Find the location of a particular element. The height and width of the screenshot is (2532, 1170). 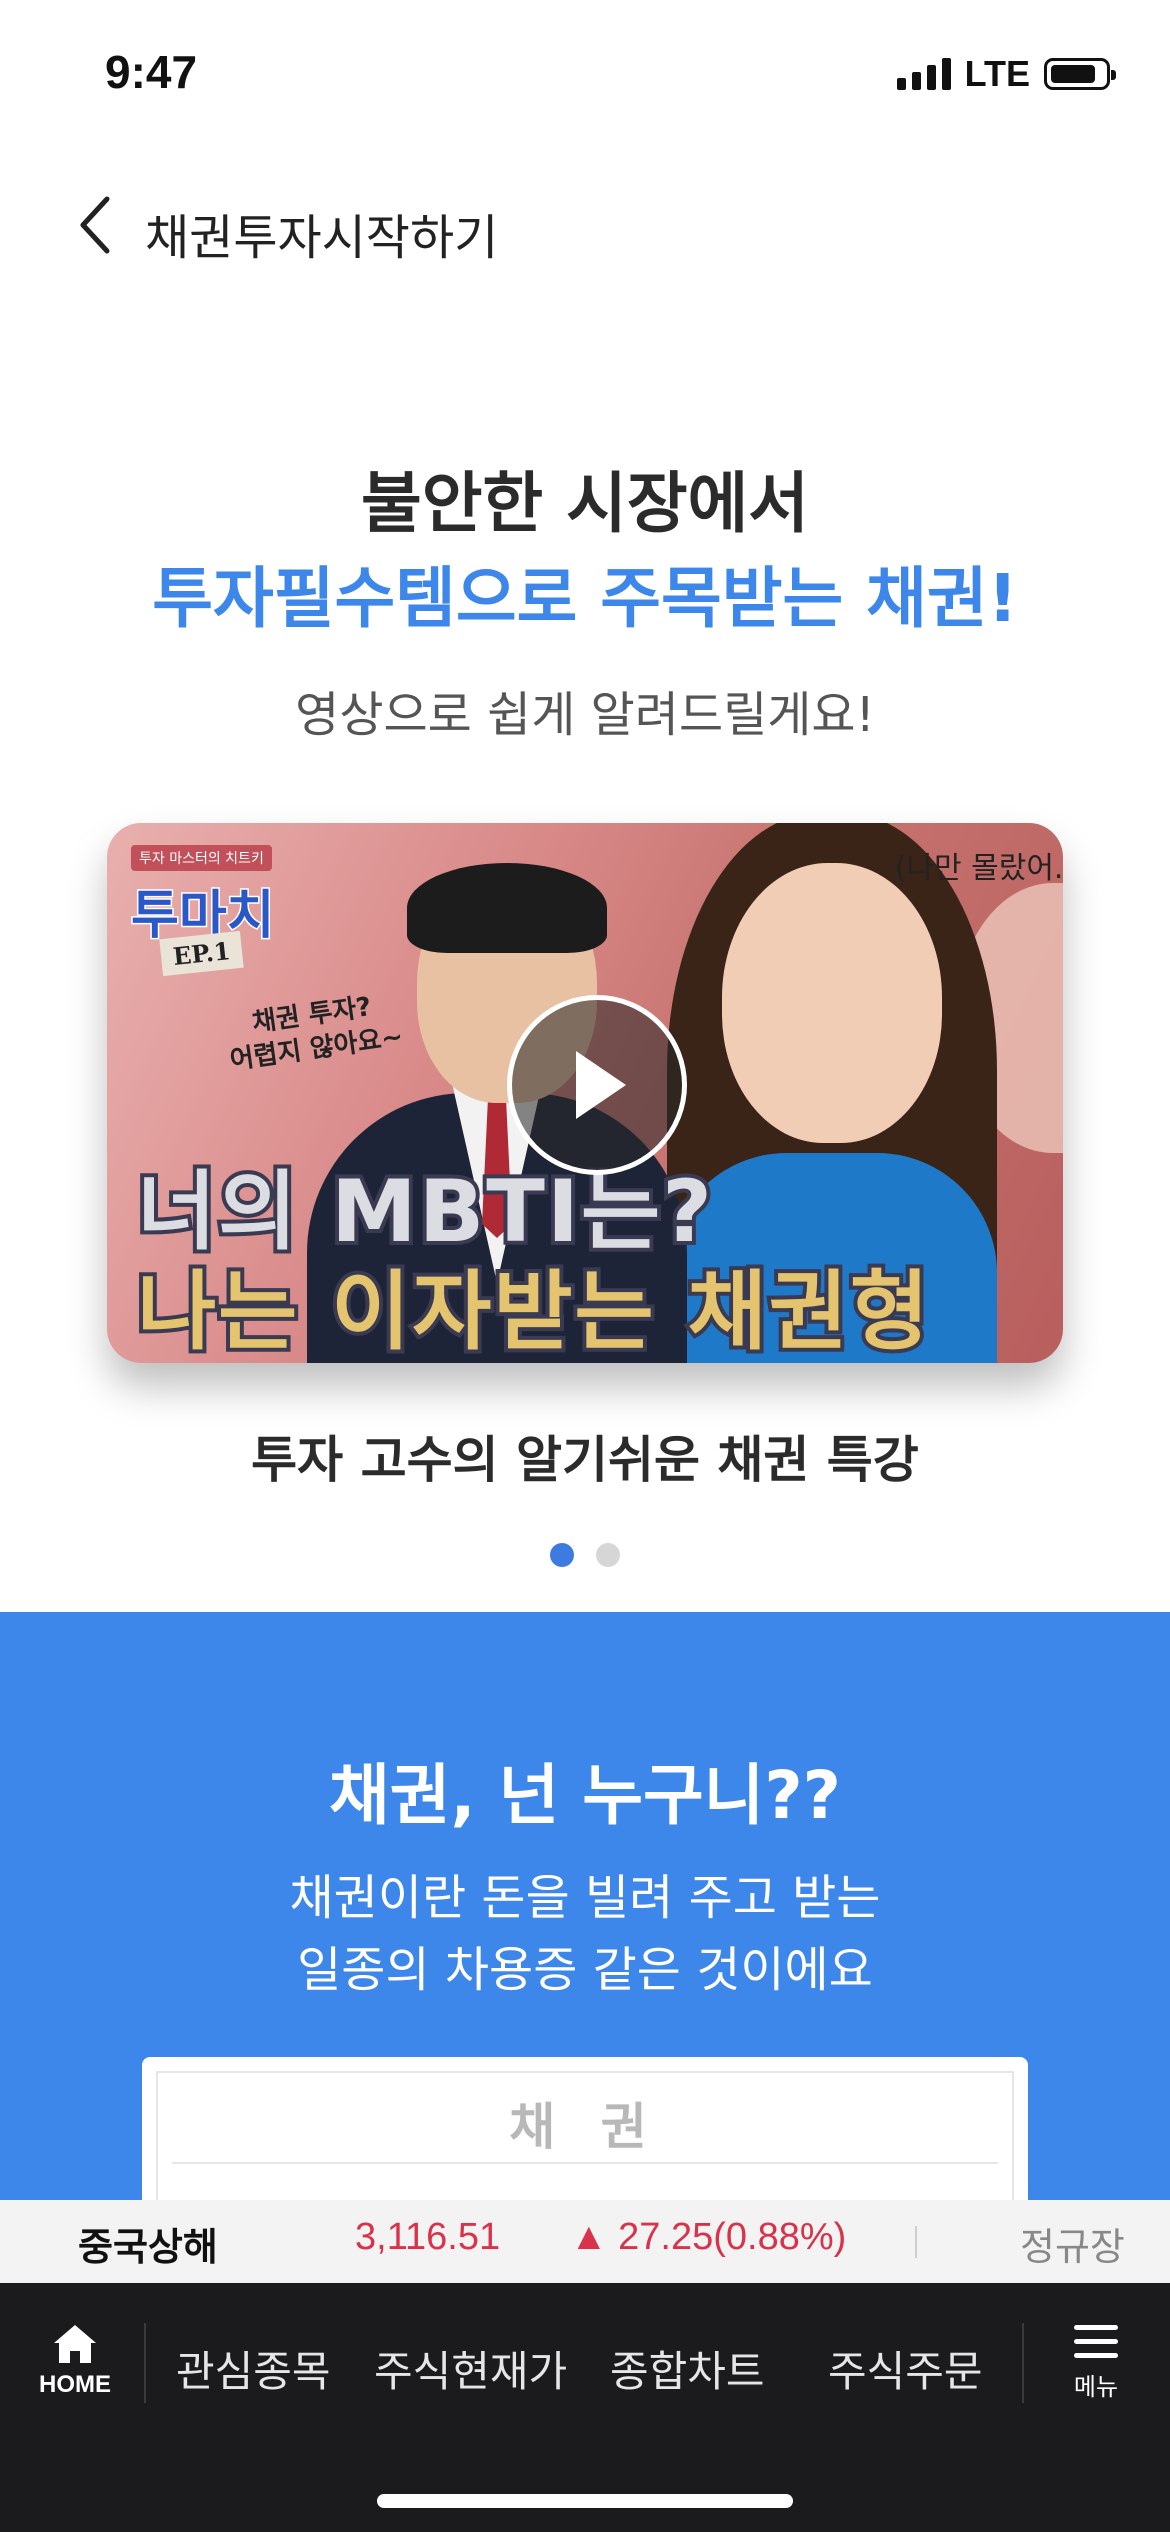

section-title: 채권, 넌 누구니?? is located at coordinates (585, 1795).